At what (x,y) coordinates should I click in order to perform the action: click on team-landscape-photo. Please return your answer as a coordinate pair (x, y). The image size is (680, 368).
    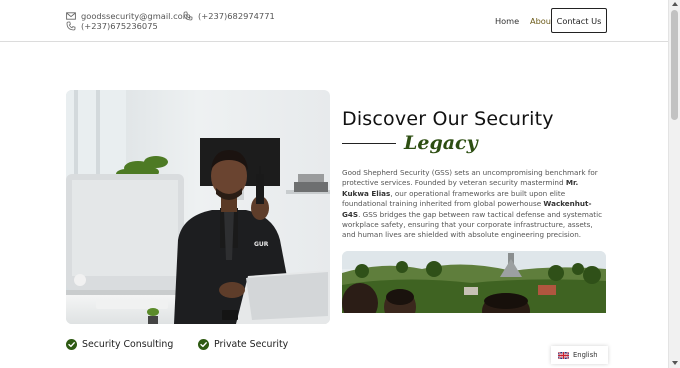
    Looking at the image, I should click on (474, 282).